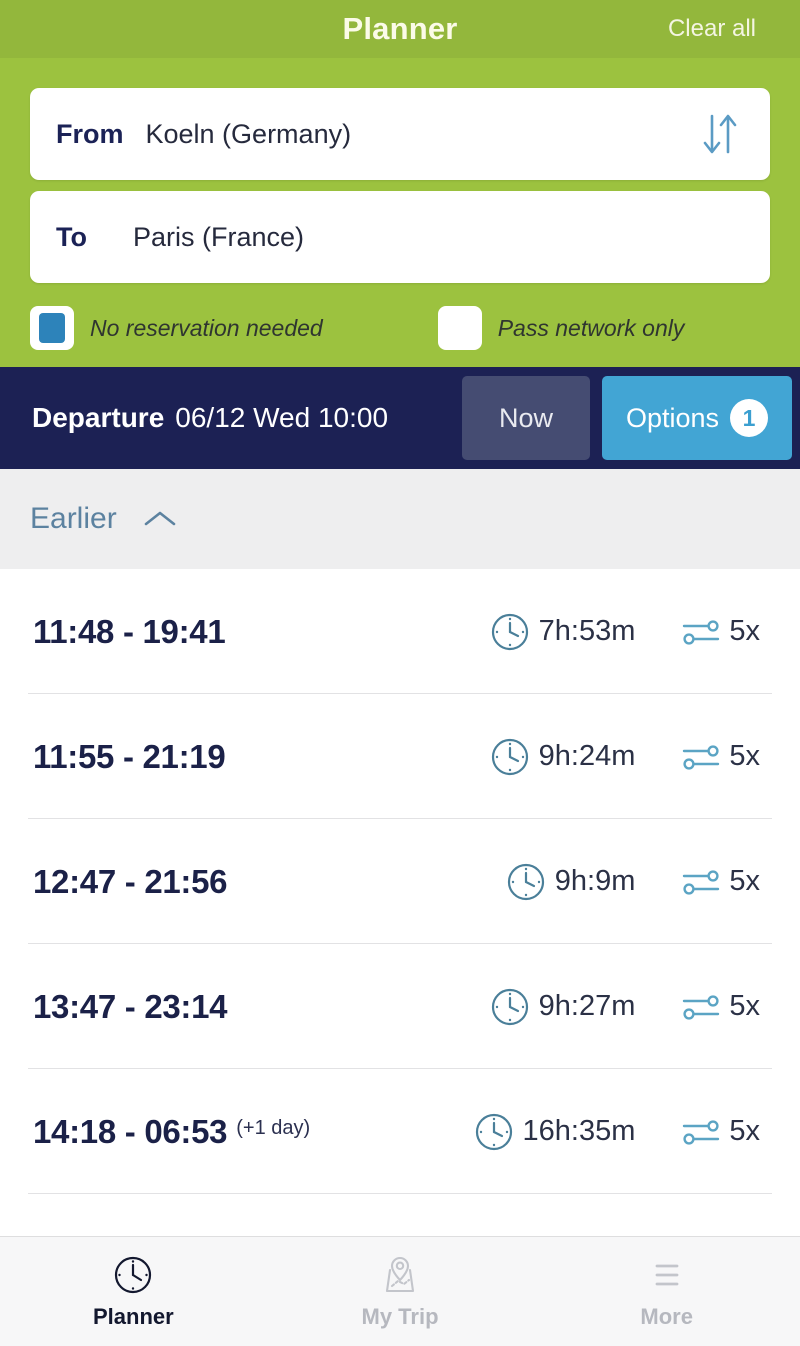 This screenshot has height=1346, width=800. I want to click on row-time-range: 14:18 - 06:53, so click(130, 1131).